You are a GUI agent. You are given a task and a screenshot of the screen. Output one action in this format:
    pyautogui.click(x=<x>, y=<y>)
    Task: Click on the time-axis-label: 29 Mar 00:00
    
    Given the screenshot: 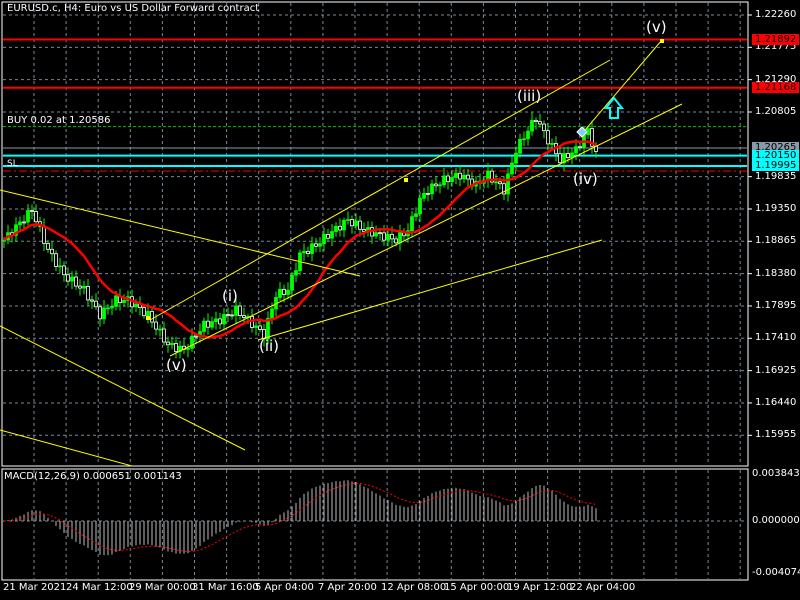 What is the action you would take?
    pyautogui.click(x=162, y=587)
    